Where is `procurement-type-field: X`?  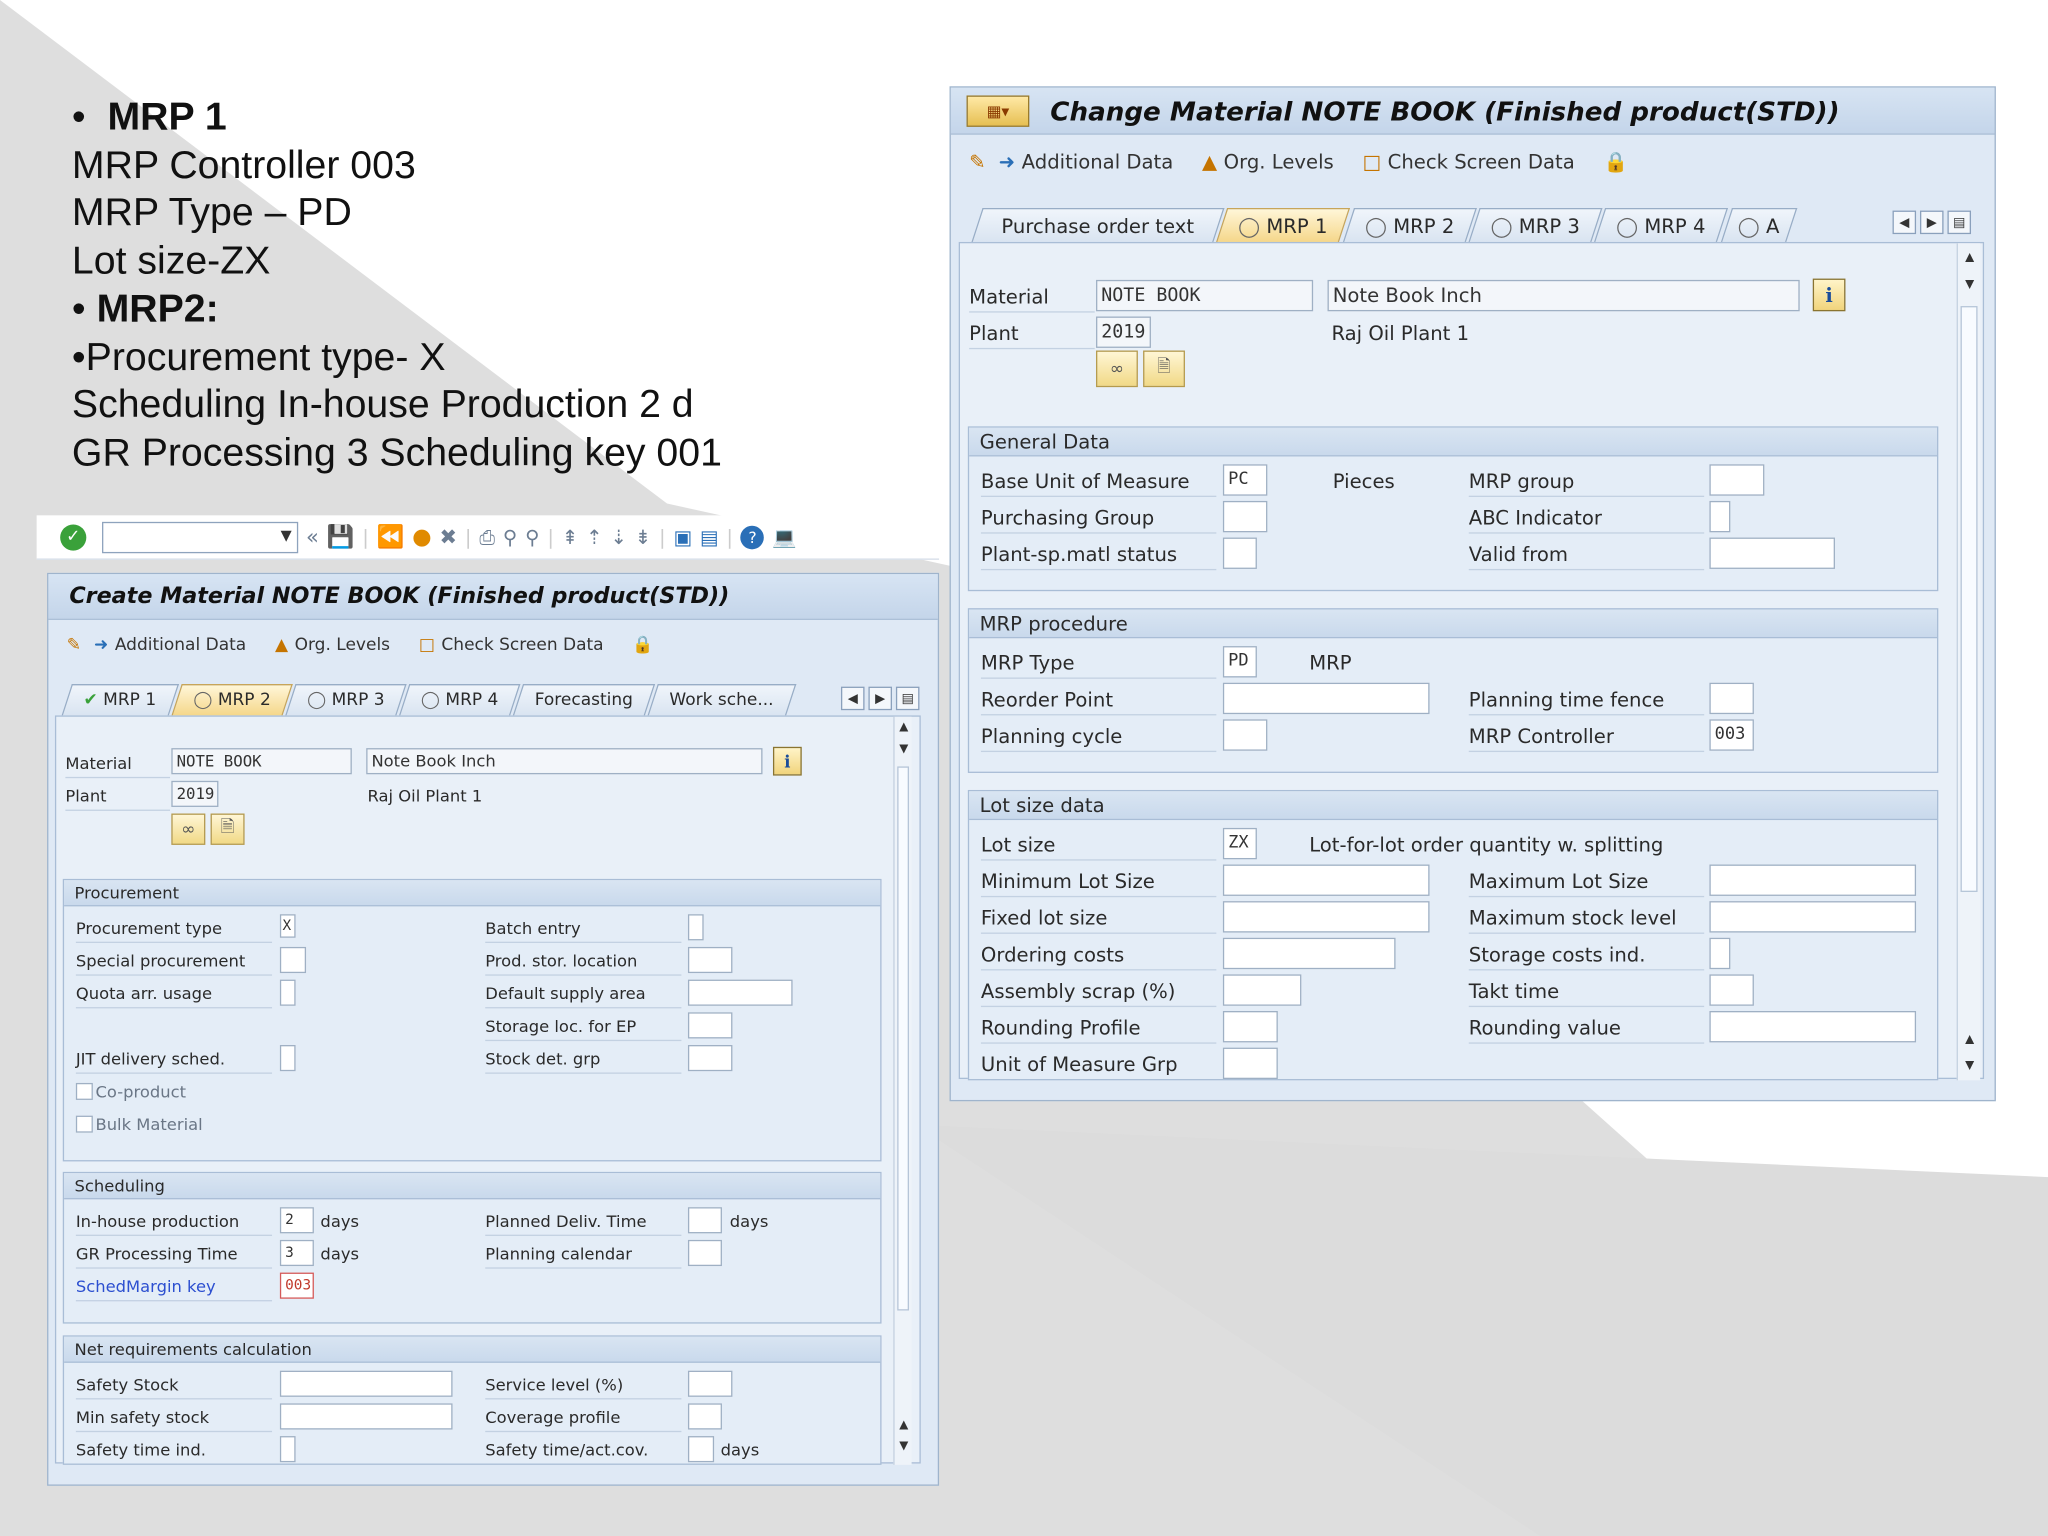
procurement-type-field: X is located at coordinates (287, 926).